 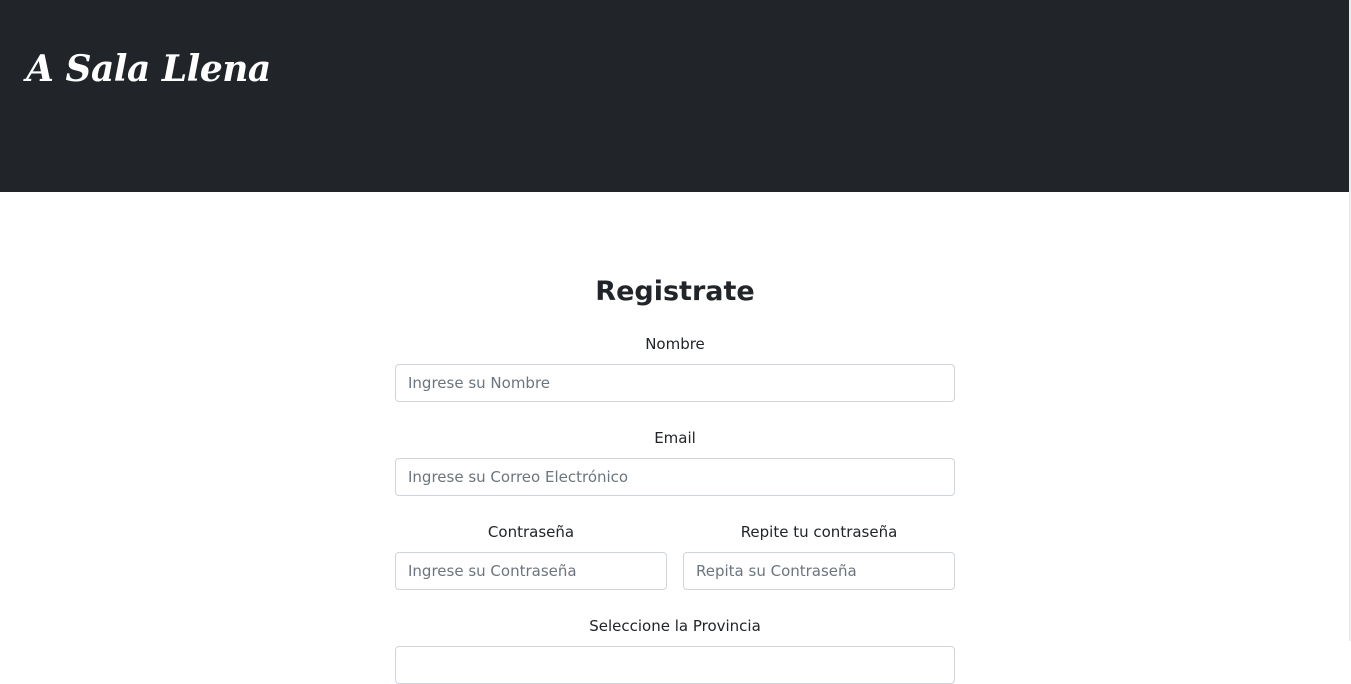 I want to click on nombre-label: Nombre, so click(x=675, y=344).